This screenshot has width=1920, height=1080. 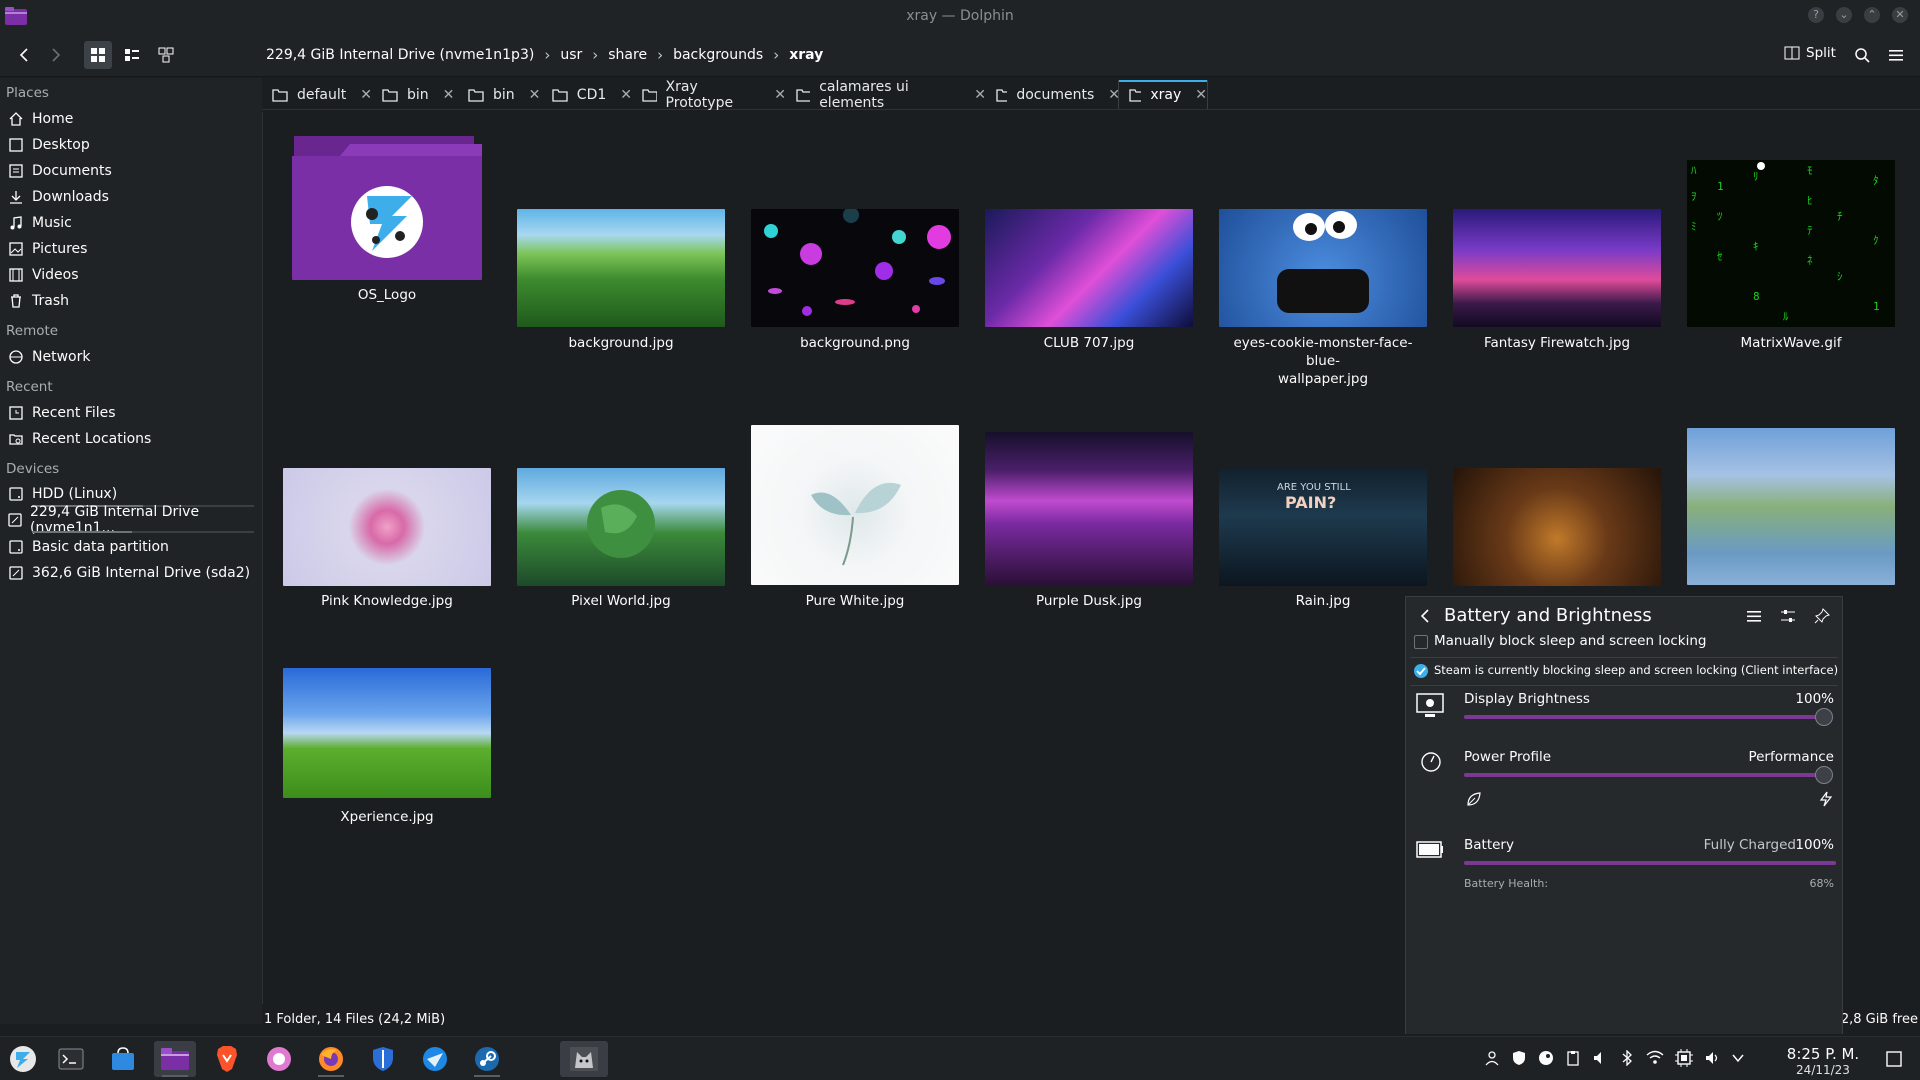 What do you see at coordinates (123, 1059) in the screenshot?
I see `taskbar-discover-store` at bounding box center [123, 1059].